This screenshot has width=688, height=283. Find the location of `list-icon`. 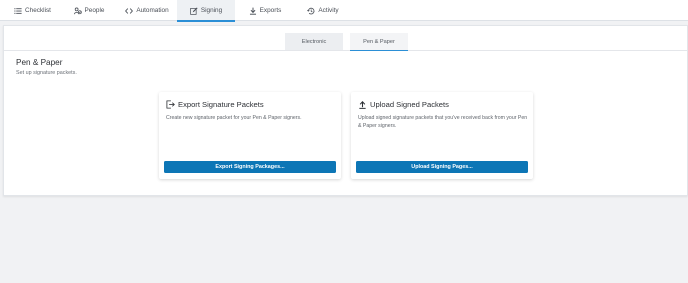

list-icon is located at coordinates (18, 11).